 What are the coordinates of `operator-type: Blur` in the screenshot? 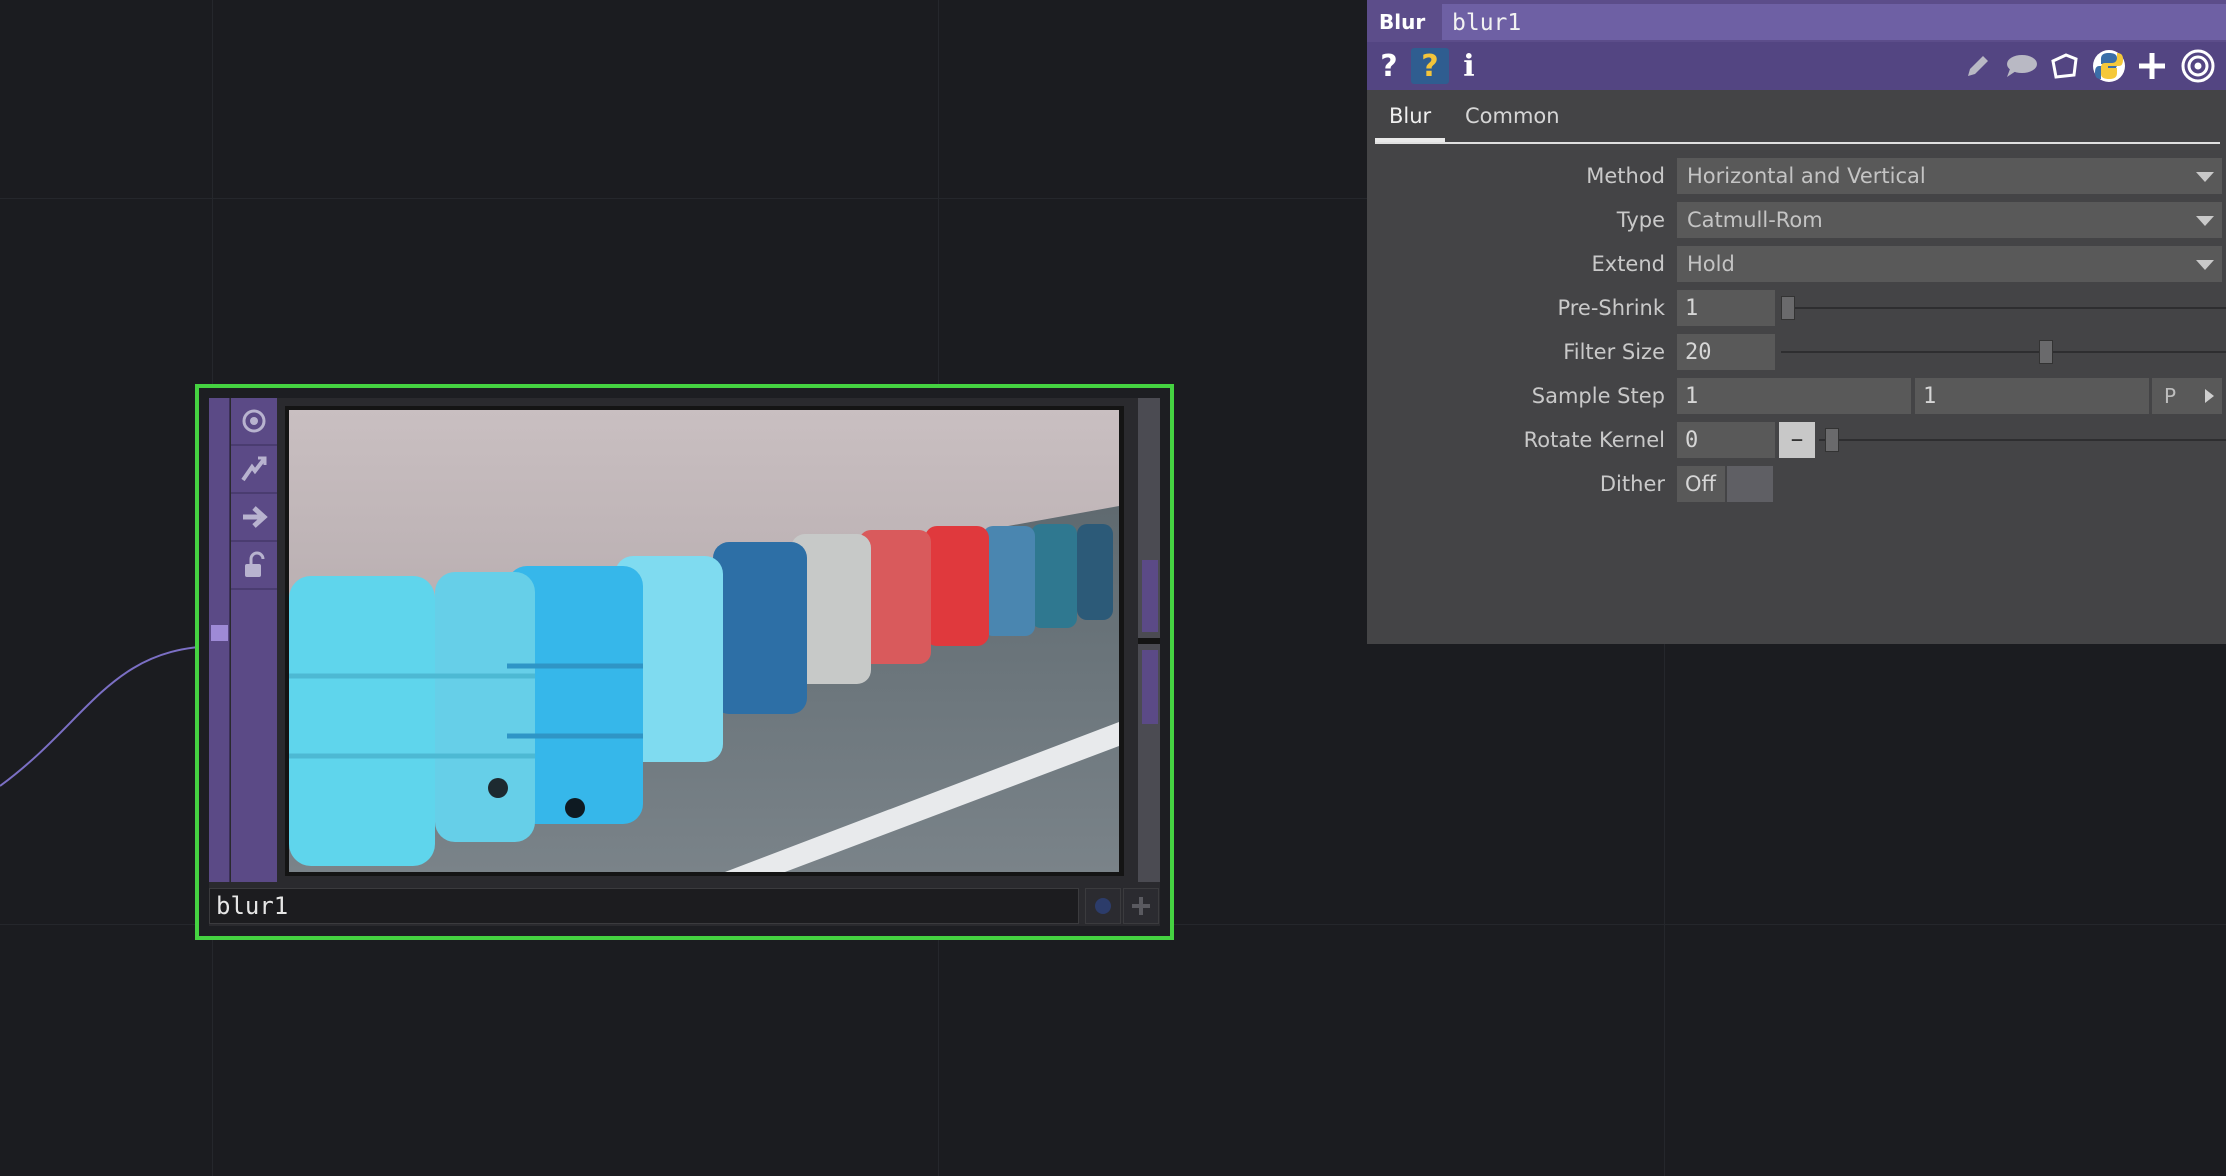 It's located at (1402, 22).